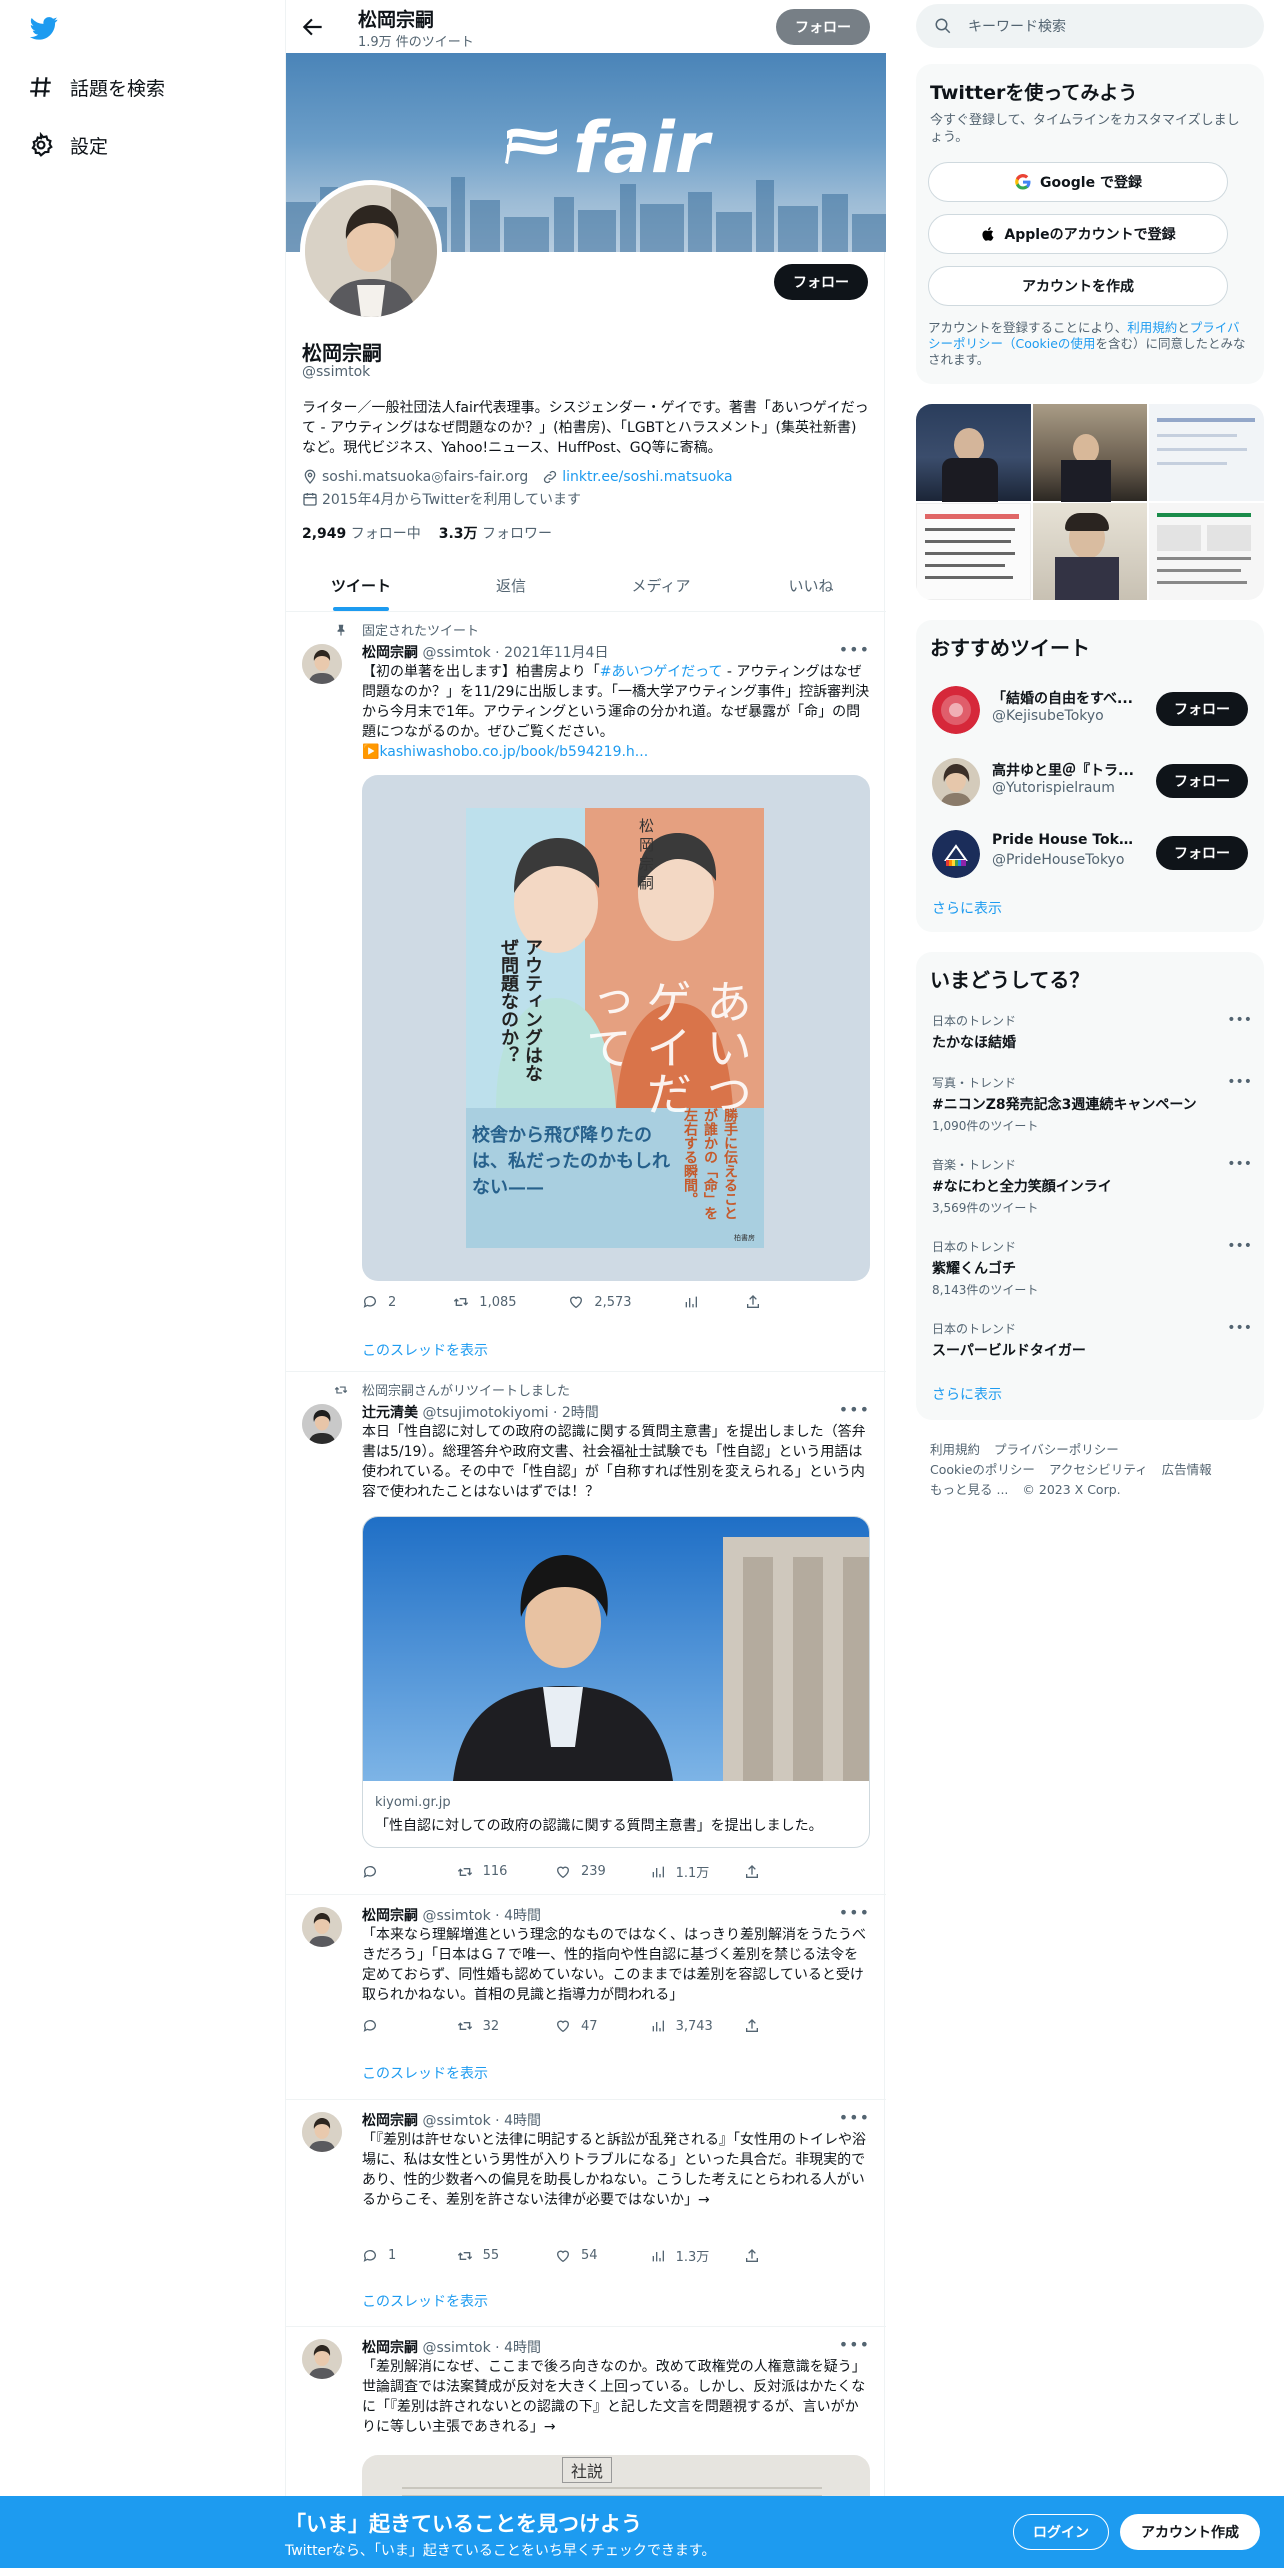  Describe the element at coordinates (586, 26) in the screenshot. I see `profile-topbar: 松岡宗嗣 1.9万 件のツイート フォロー` at that location.